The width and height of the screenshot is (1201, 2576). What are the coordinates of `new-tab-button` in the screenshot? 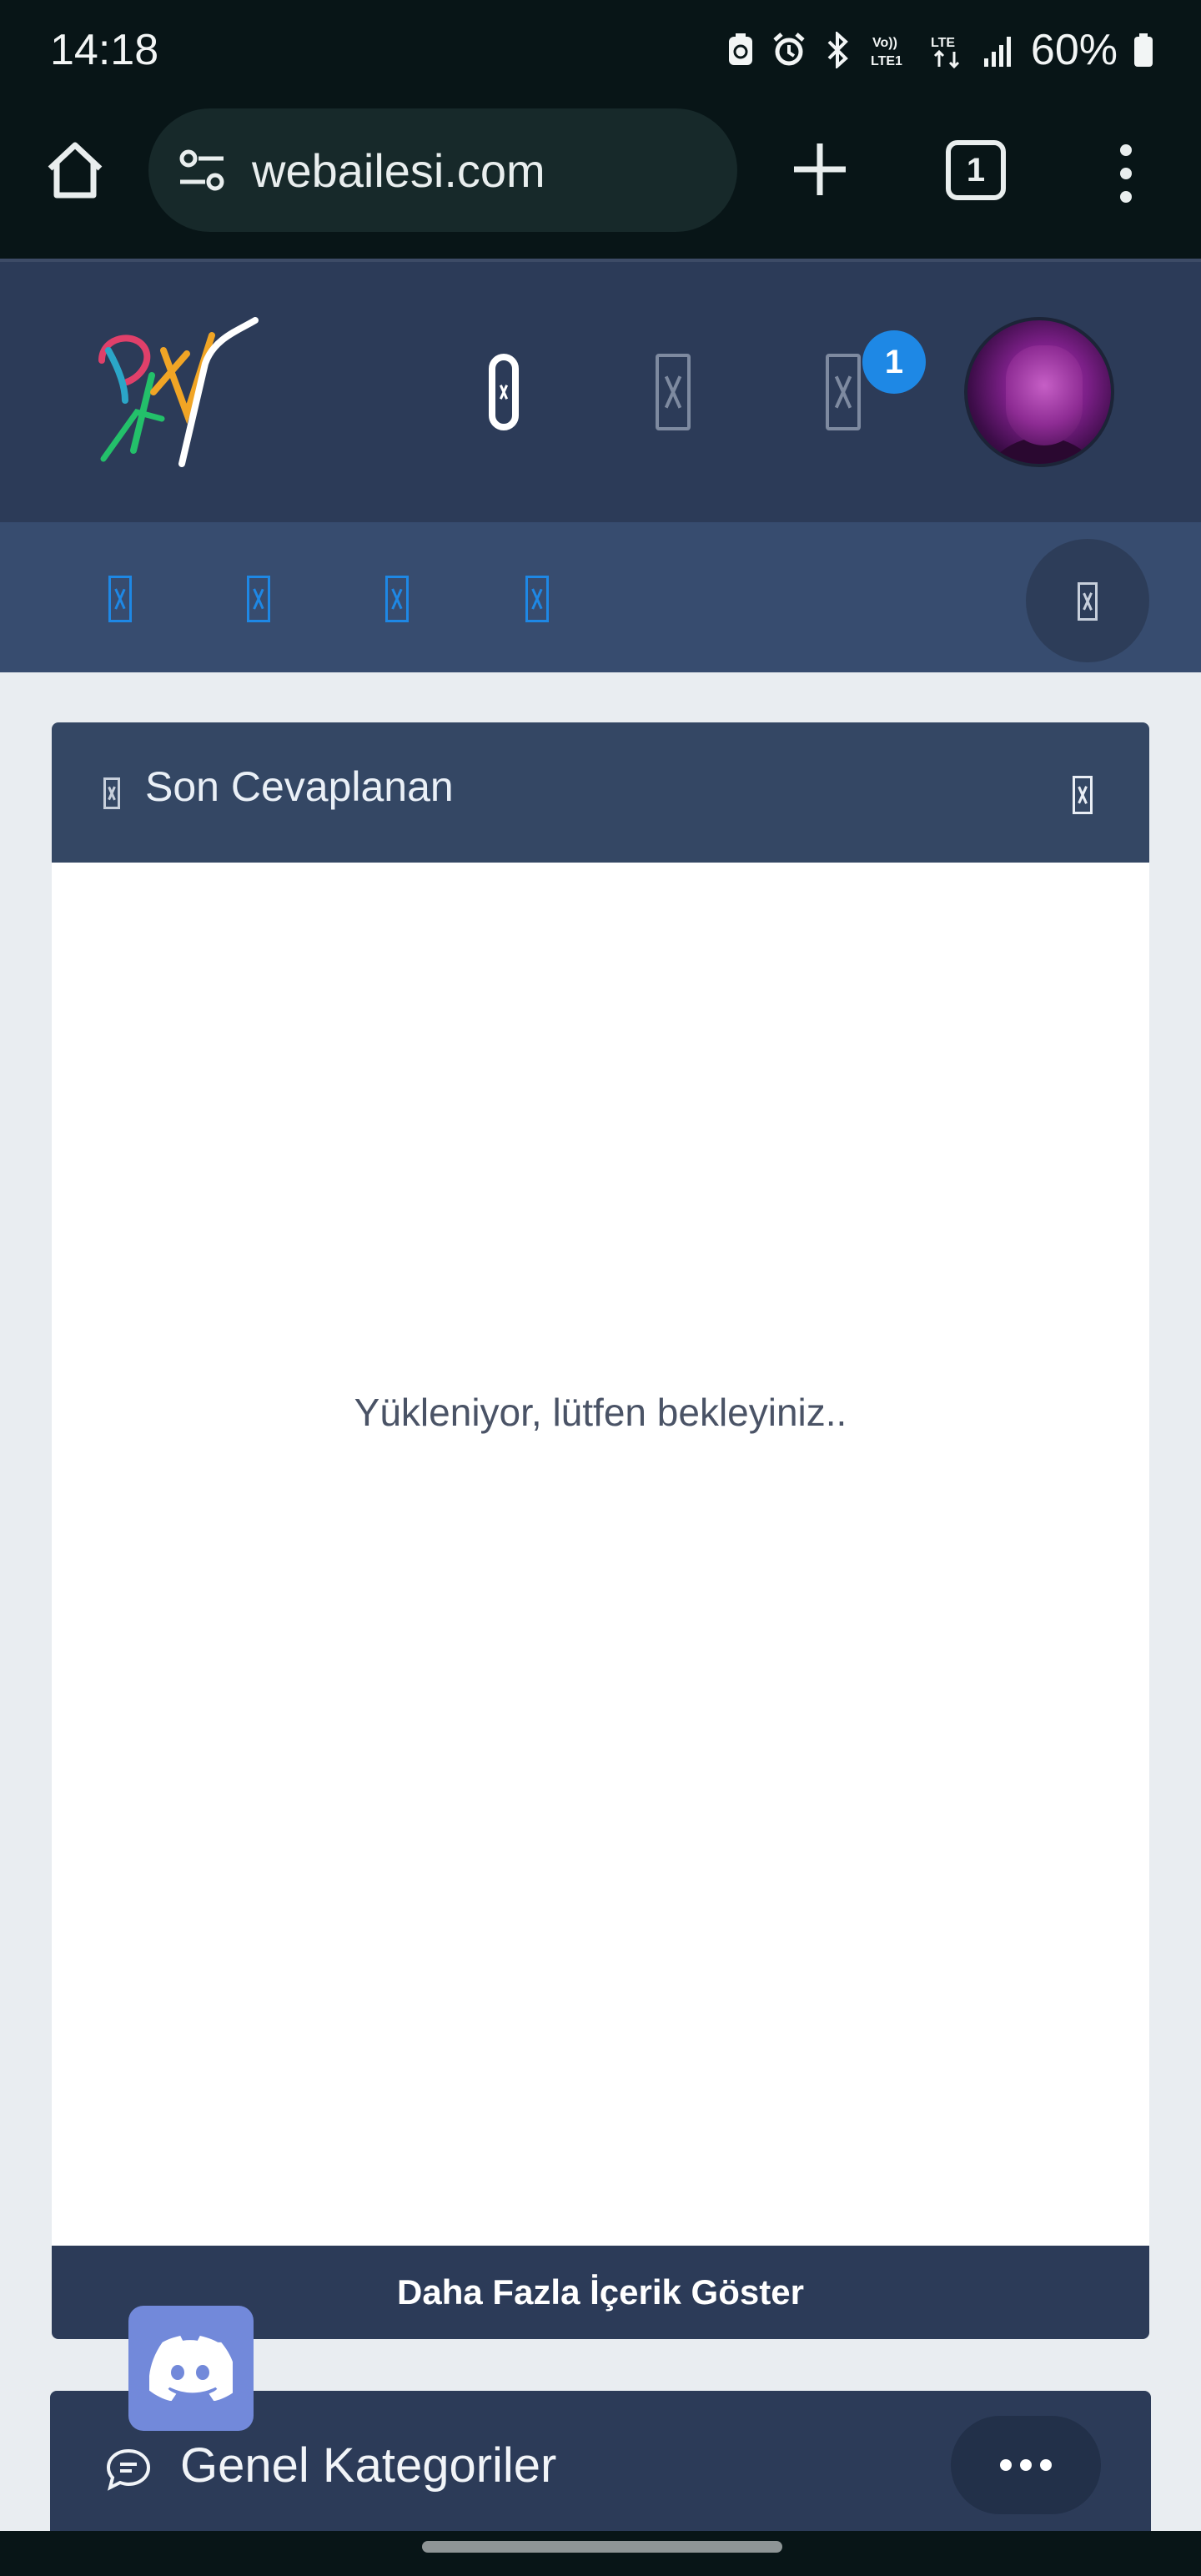 It's located at (820, 169).